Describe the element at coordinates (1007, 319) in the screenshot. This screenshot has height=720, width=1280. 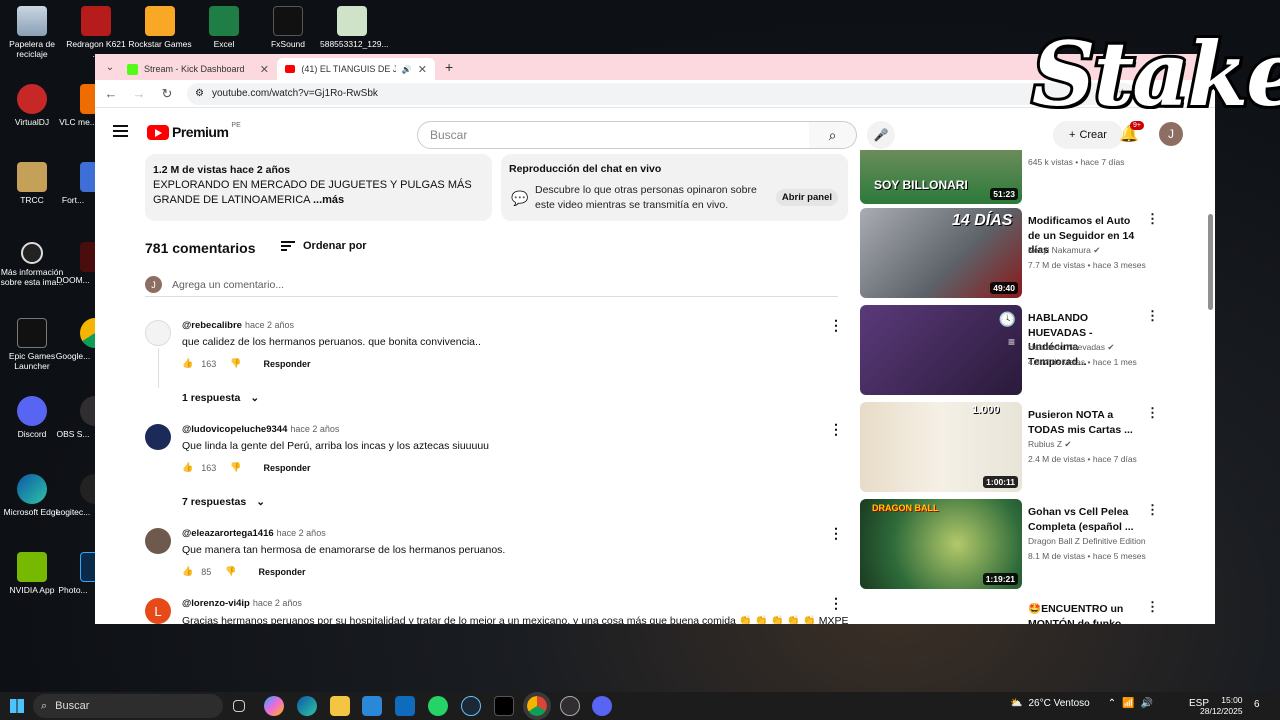
I see `watch-later-icon: 🕓` at that location.